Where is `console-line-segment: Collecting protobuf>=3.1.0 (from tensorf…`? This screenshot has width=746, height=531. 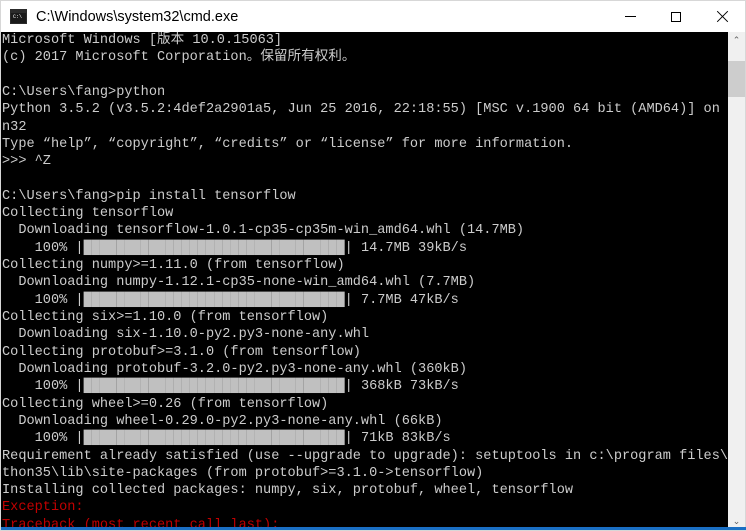 console-line-segment: Collecting protobuf>=3.1.0 (from tensorf… is located at coordinates (181, 352).